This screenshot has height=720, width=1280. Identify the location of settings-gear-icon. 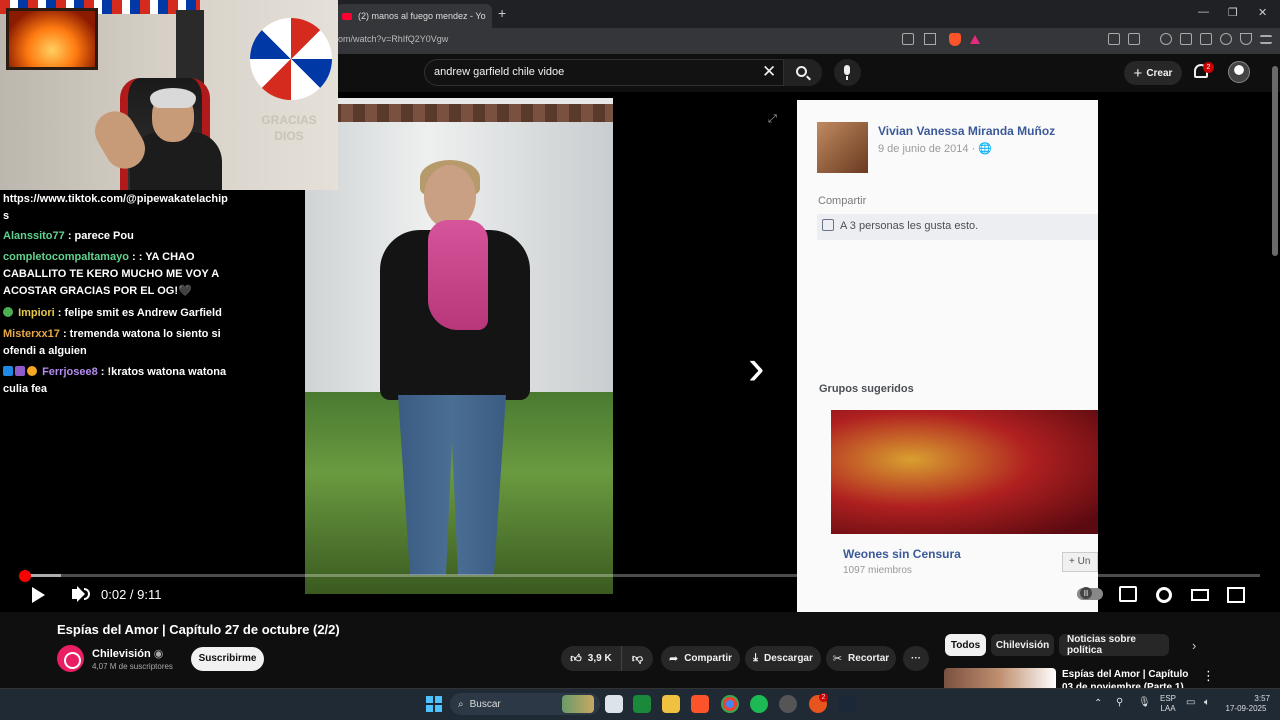
(1164, 595).